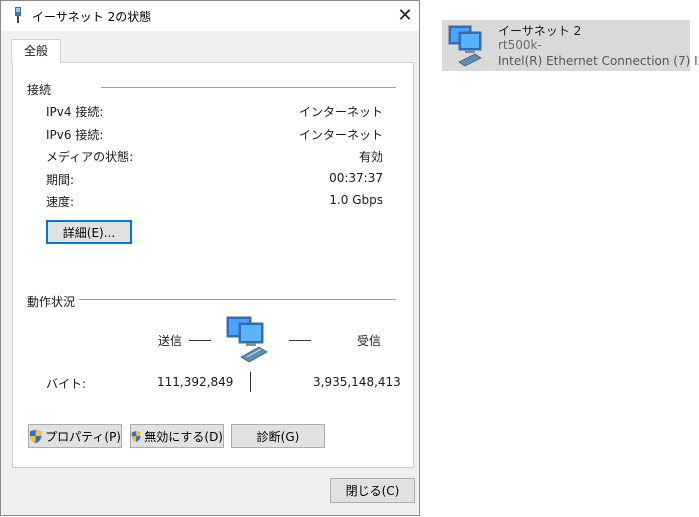  I want to click on ipv6-label: IPv6 接続:, so click(75, 135).